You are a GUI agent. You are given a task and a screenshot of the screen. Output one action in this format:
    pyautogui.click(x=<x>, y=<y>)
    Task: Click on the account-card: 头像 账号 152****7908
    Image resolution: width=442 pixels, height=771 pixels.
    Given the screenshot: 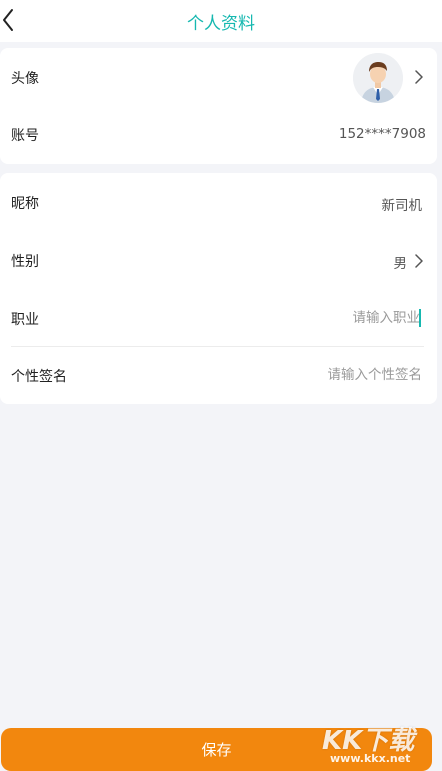 What is the action you would take?
    pyautogui.click(x=218, y=106)
    